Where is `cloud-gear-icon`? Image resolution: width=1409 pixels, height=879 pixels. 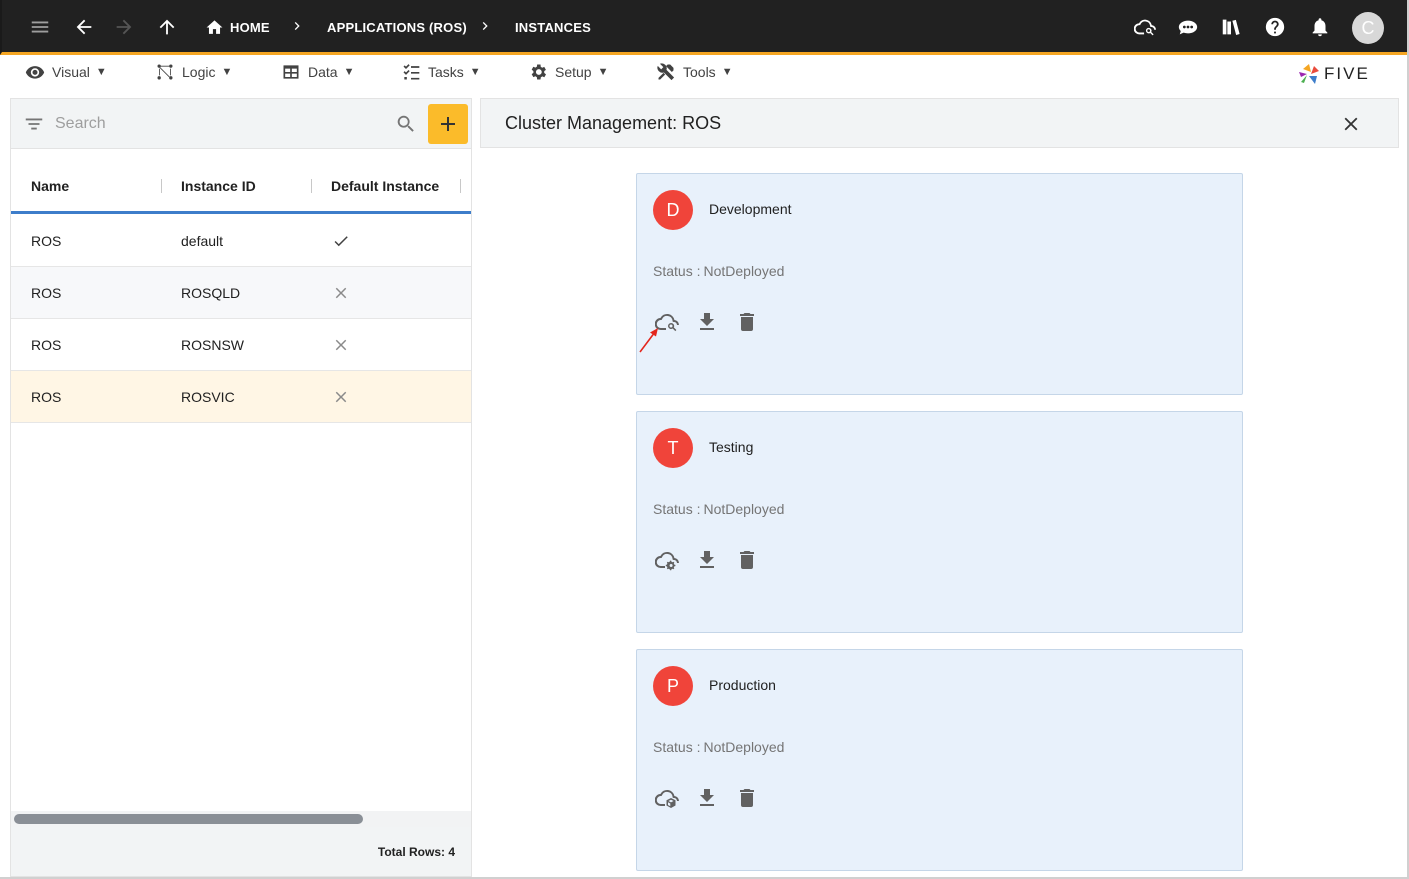 cloud-gear-icon is located at coordinates (667, 560).